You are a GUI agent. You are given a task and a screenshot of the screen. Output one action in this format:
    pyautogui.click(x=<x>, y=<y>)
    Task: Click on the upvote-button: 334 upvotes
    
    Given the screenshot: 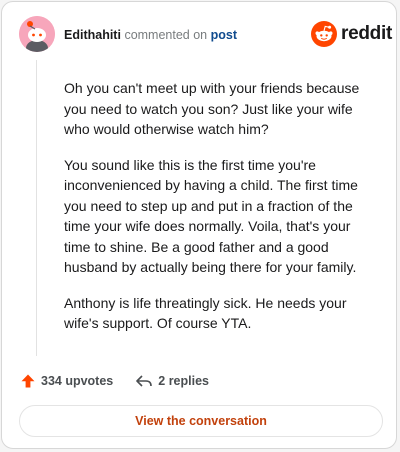 What is the action you would take?
    pyautogui.click(x=66, y=381)
    